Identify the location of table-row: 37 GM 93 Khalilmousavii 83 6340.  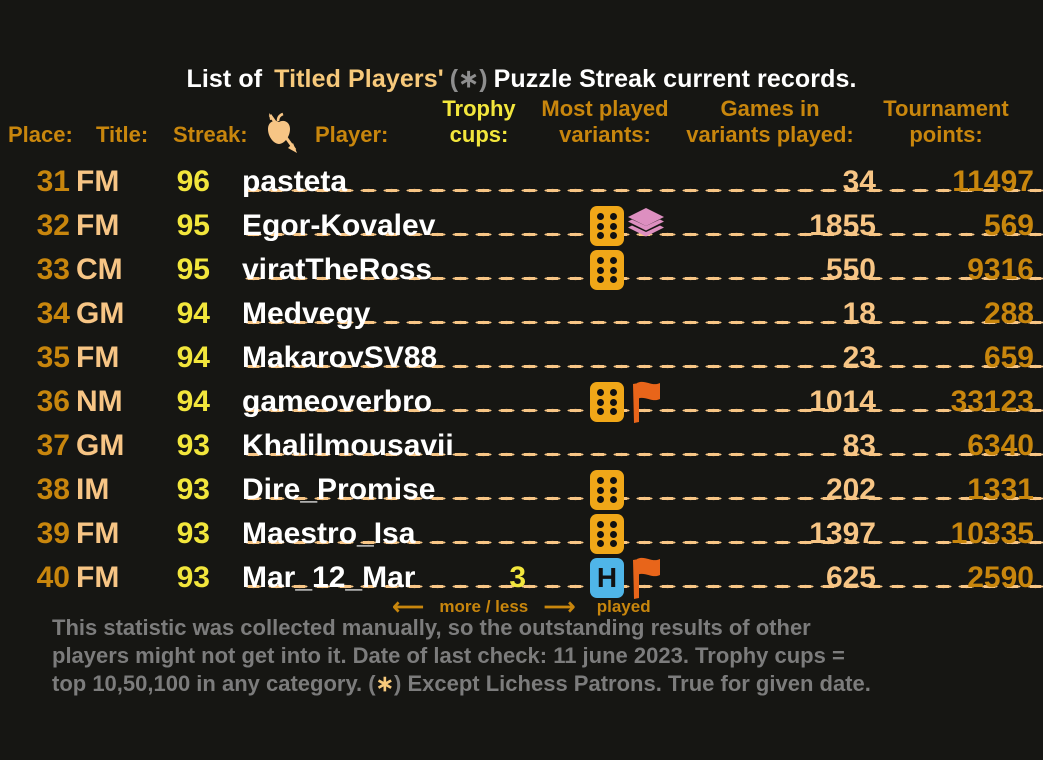
(521, 446).